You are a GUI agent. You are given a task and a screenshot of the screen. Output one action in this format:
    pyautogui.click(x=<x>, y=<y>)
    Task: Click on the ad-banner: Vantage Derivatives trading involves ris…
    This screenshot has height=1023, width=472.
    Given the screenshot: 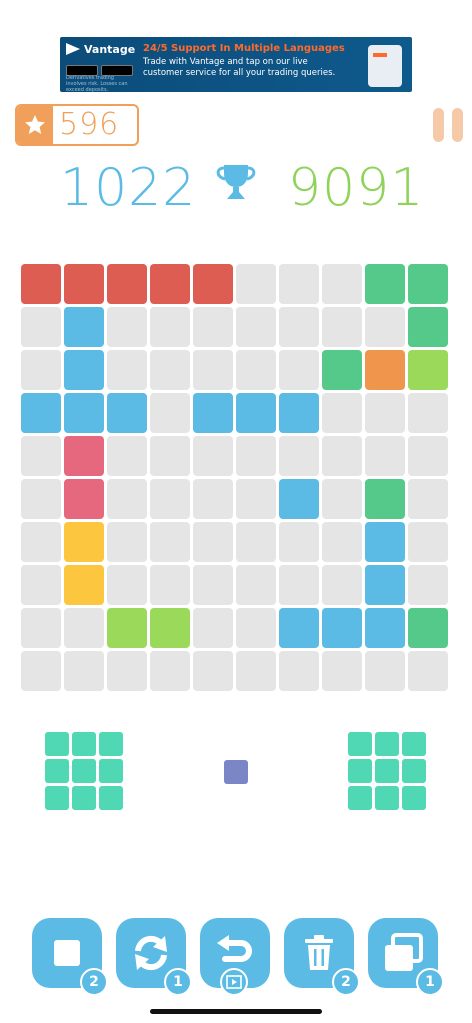 What is the action you would take?
    pyautogui.click(x=236, y=64)
    